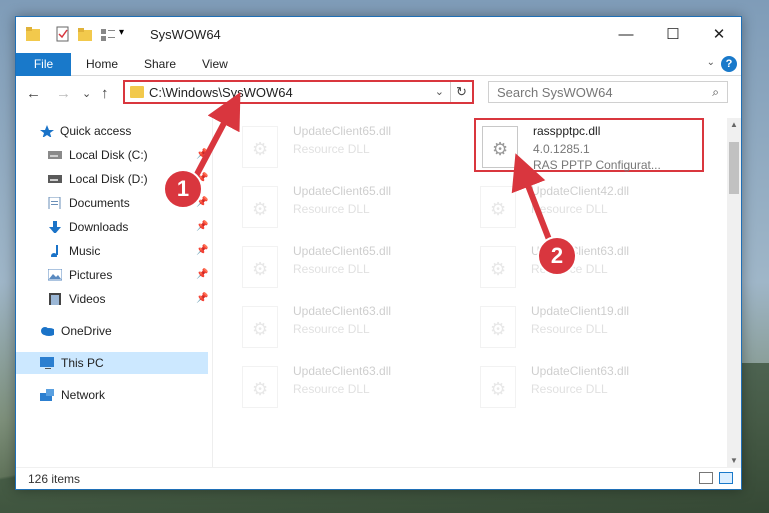  I want to click on sidebar-item-onedrive: OneDrive, so click(112, 331).